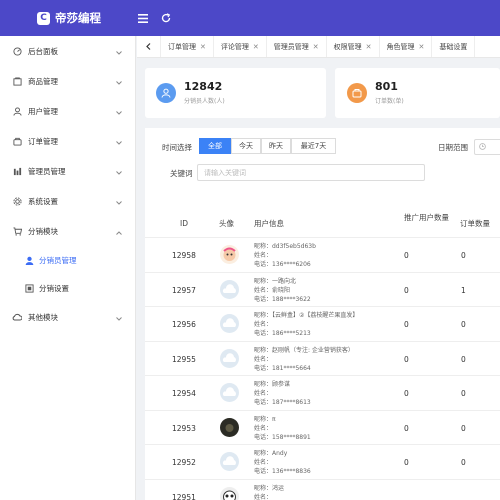  I want to click on admin-icon, so click(17, 171).